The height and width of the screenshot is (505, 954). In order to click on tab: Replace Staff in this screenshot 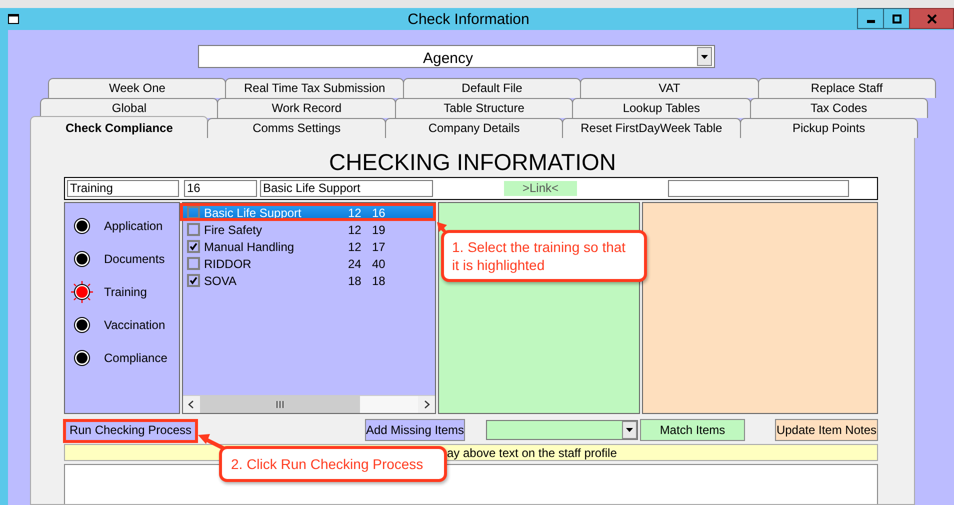, I will do `click(847, 88)`.